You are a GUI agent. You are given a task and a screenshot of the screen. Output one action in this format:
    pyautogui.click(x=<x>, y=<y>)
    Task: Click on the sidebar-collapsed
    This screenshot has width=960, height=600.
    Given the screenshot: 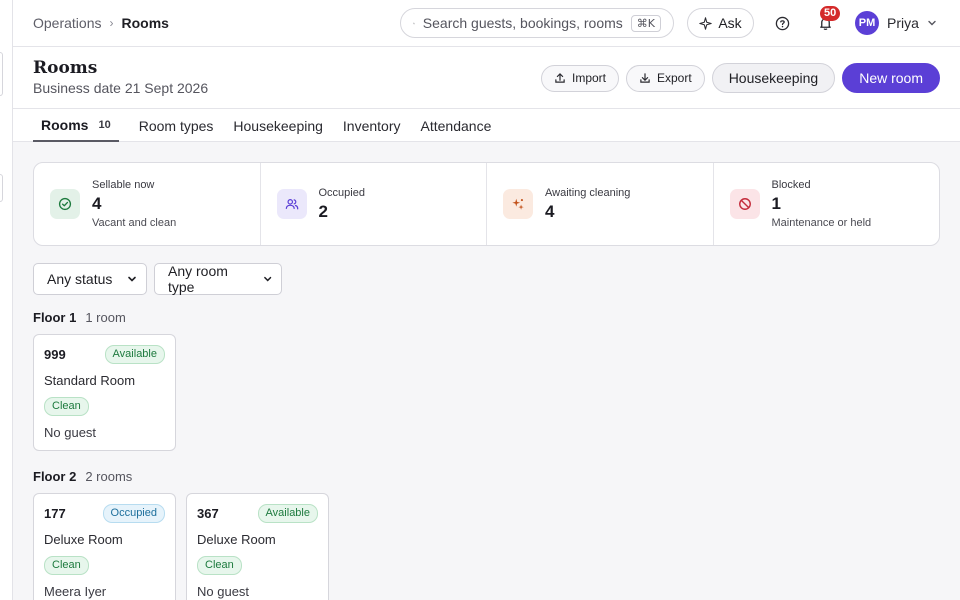 What is the action you would take?
    pyautogui.click(x=6, y=300)
    